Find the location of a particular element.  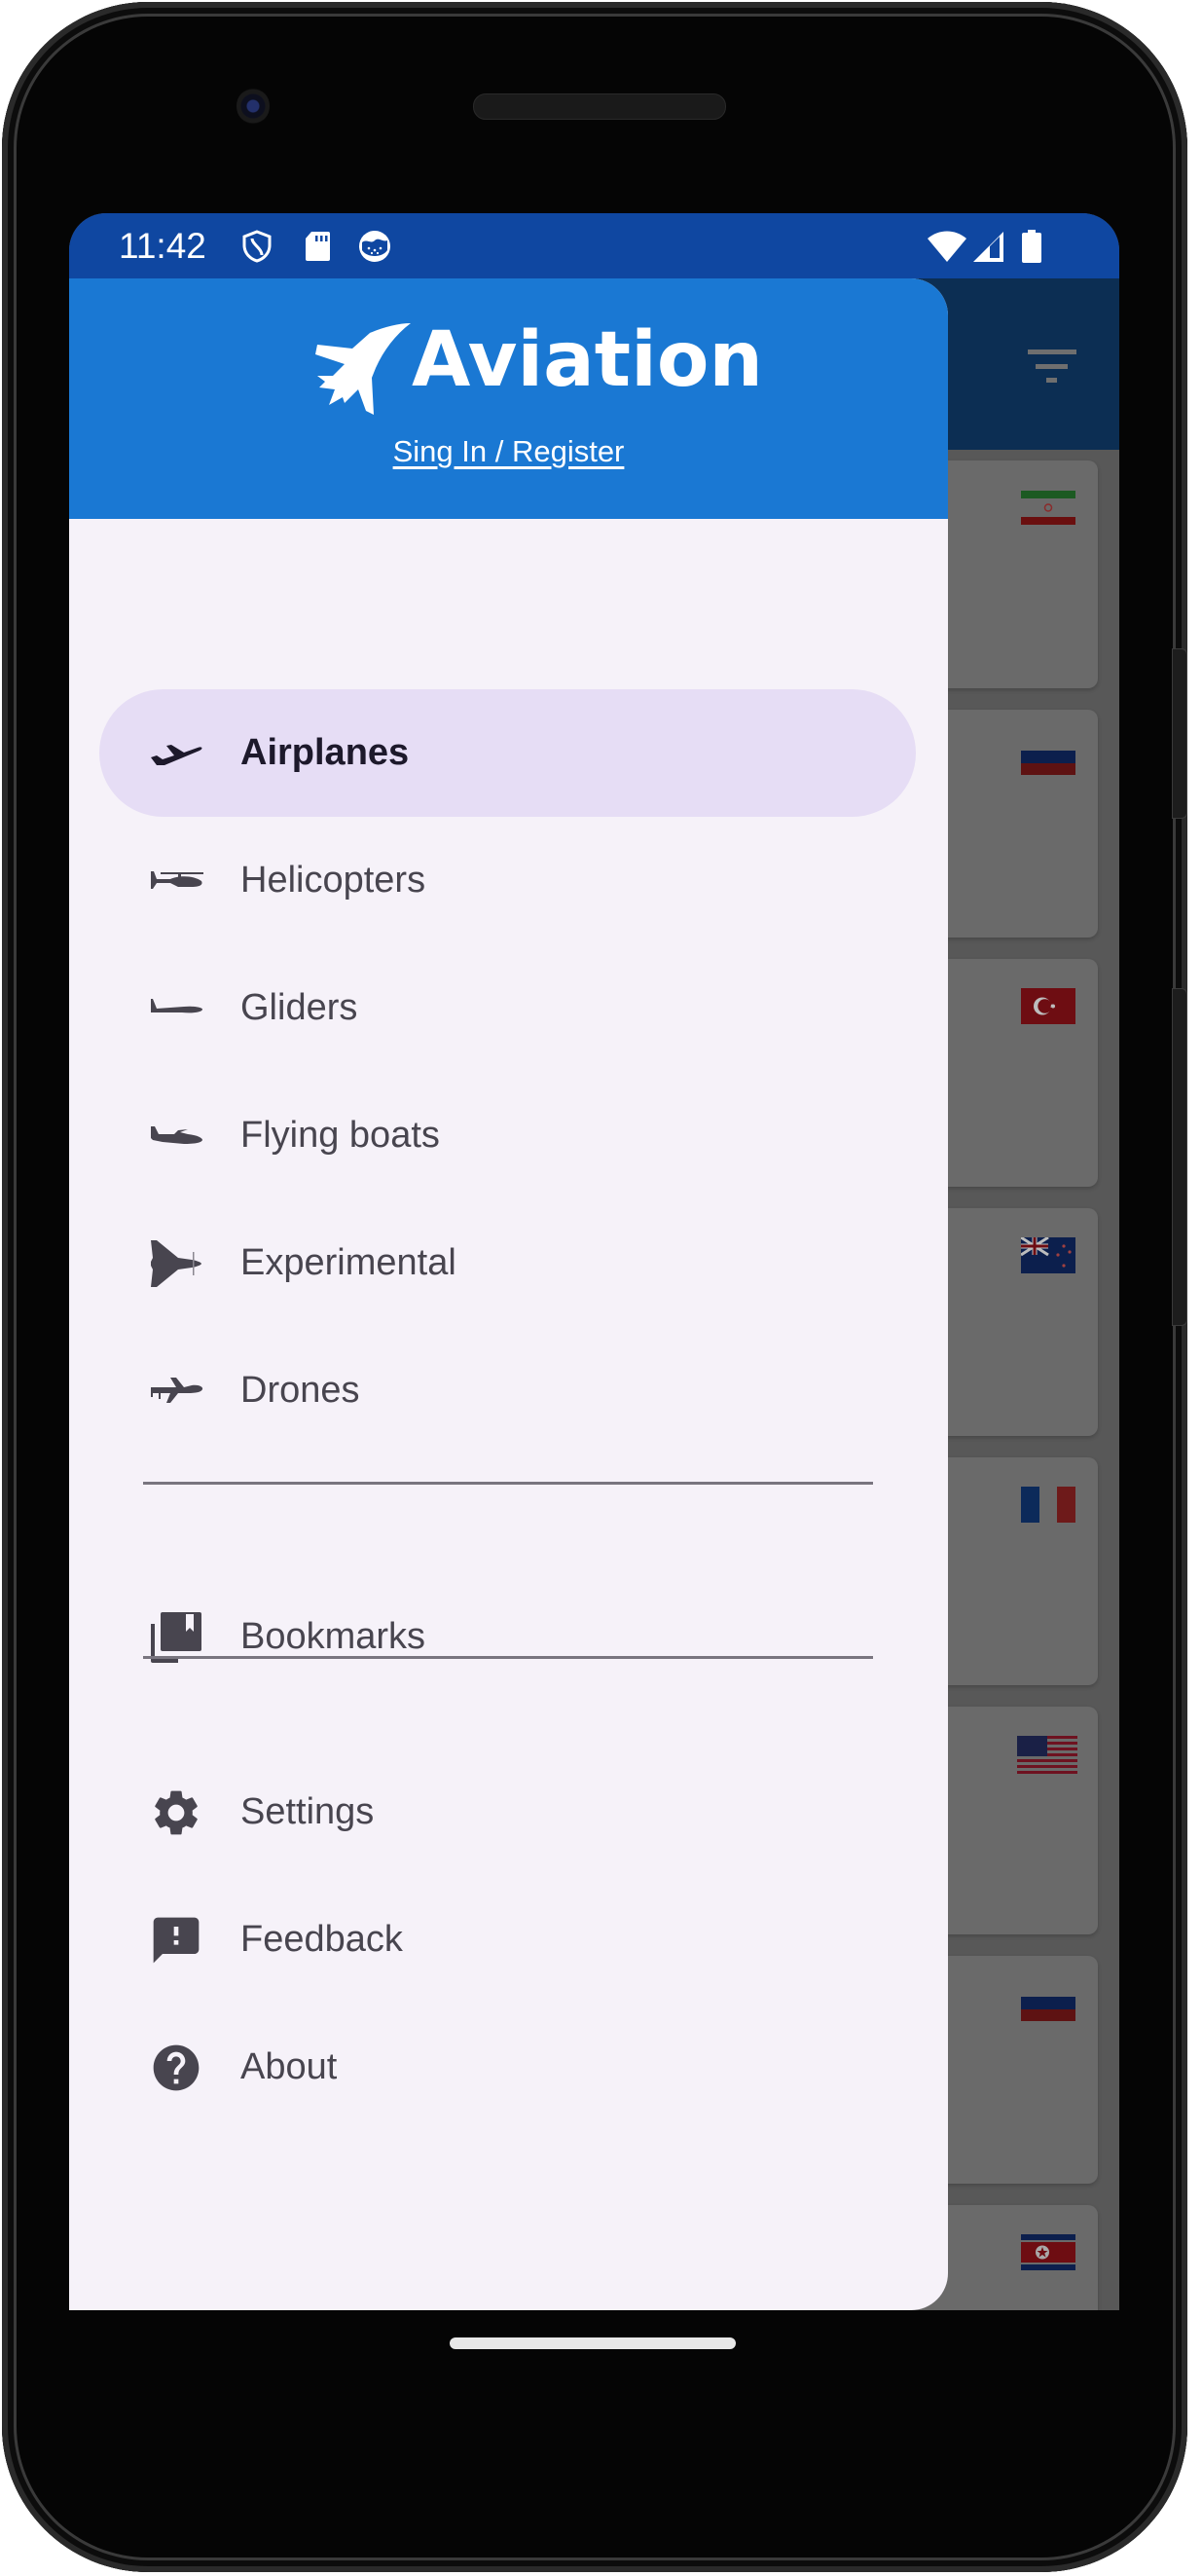

nav-item-label: Helicopters is located at coordinates (333, 880).